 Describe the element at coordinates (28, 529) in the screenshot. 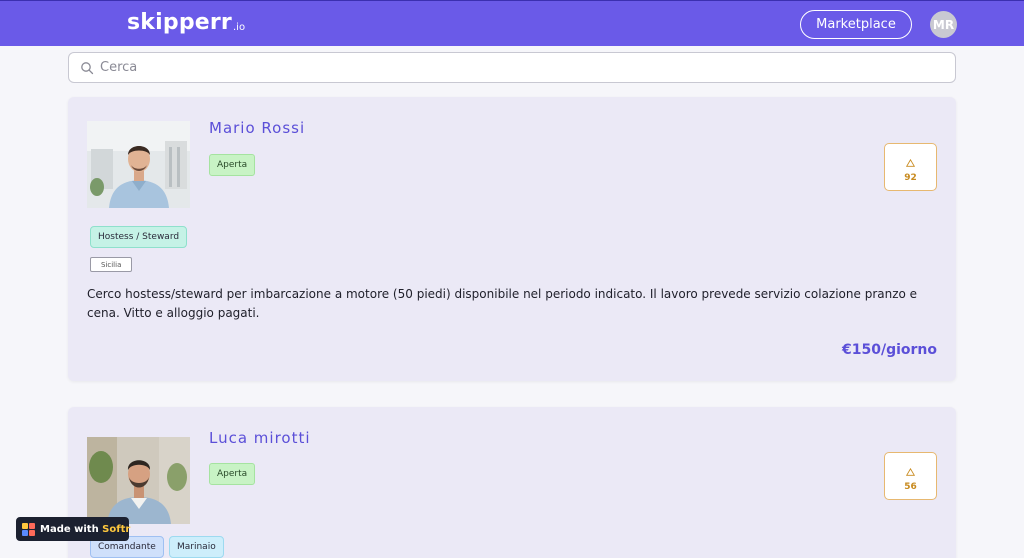

I see `softr-logo-icon` at that location.